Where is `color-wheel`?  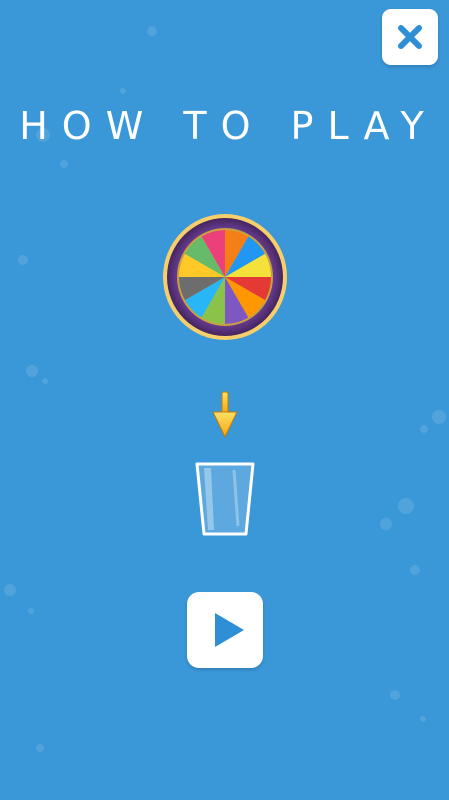 color-wheel is located at coordinates (225, 277).